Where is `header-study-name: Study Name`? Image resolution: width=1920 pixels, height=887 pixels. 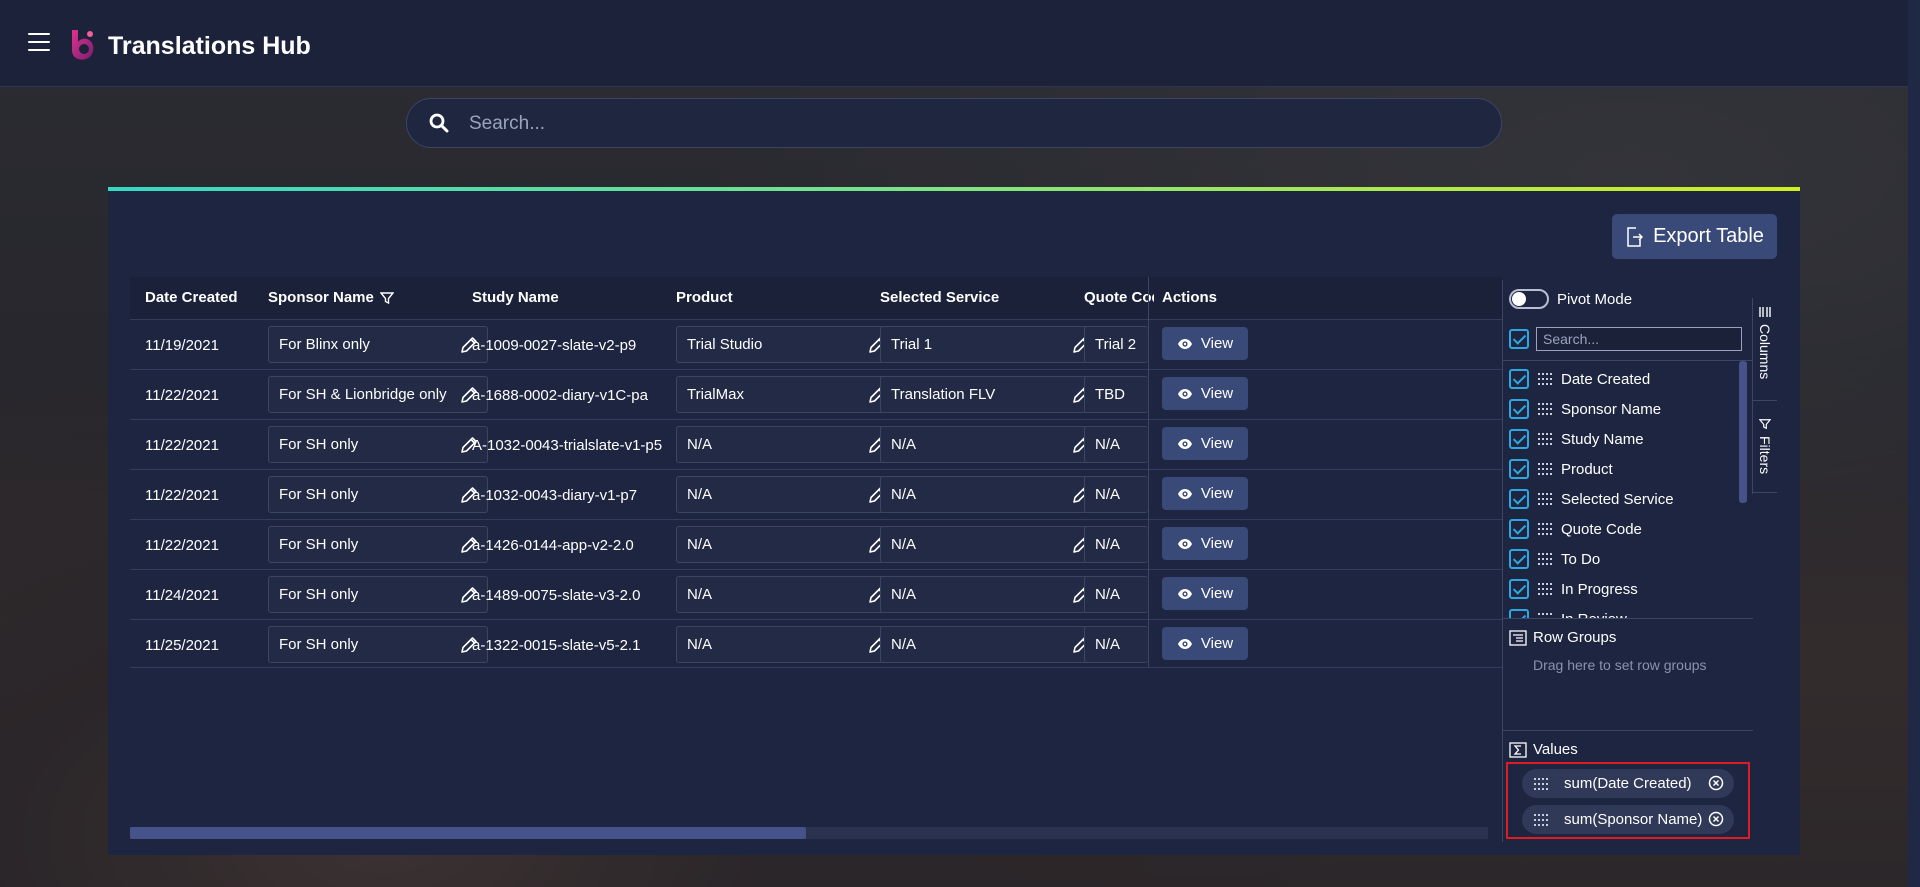
header-study-name: Study Name is located at coordinates (515, 298).